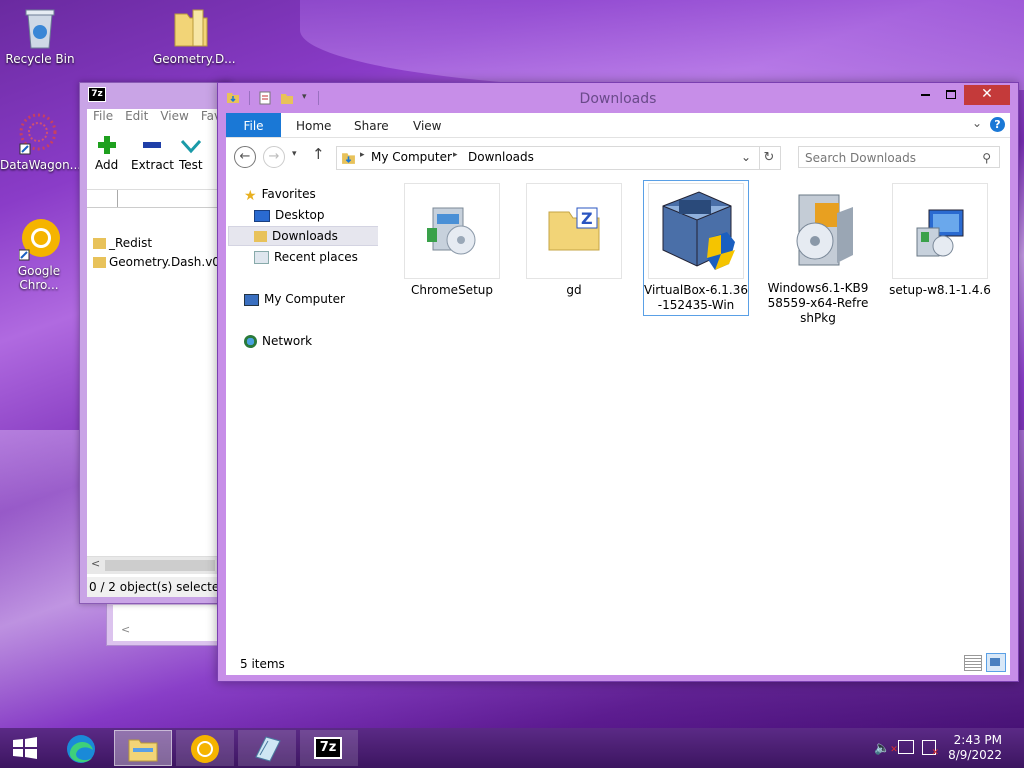  I want to click on file-explorer-icon, so click(143, 750).